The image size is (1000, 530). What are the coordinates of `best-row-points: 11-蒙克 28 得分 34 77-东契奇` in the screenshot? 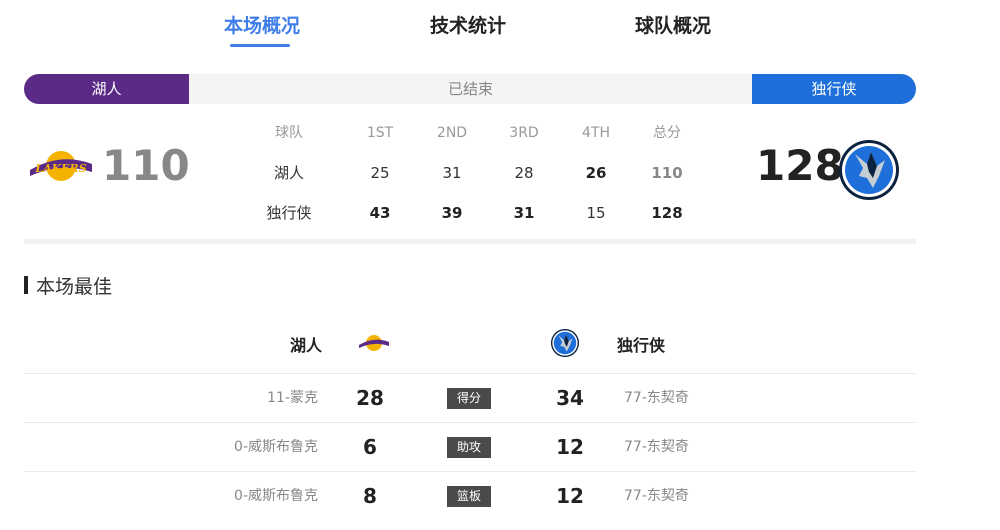 It's located at (470, 397).